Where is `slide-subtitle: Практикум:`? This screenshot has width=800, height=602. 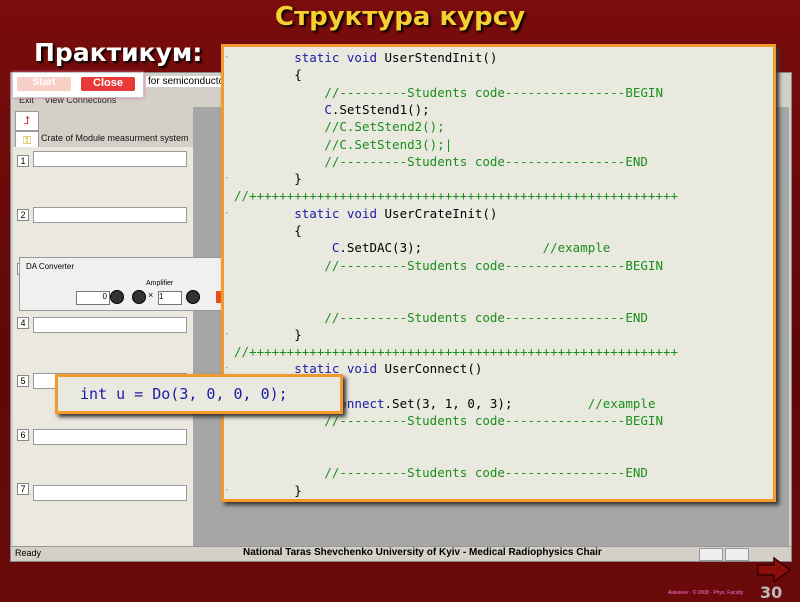 slide-subtitle: Практикум: is located at coordinates (118, 52).